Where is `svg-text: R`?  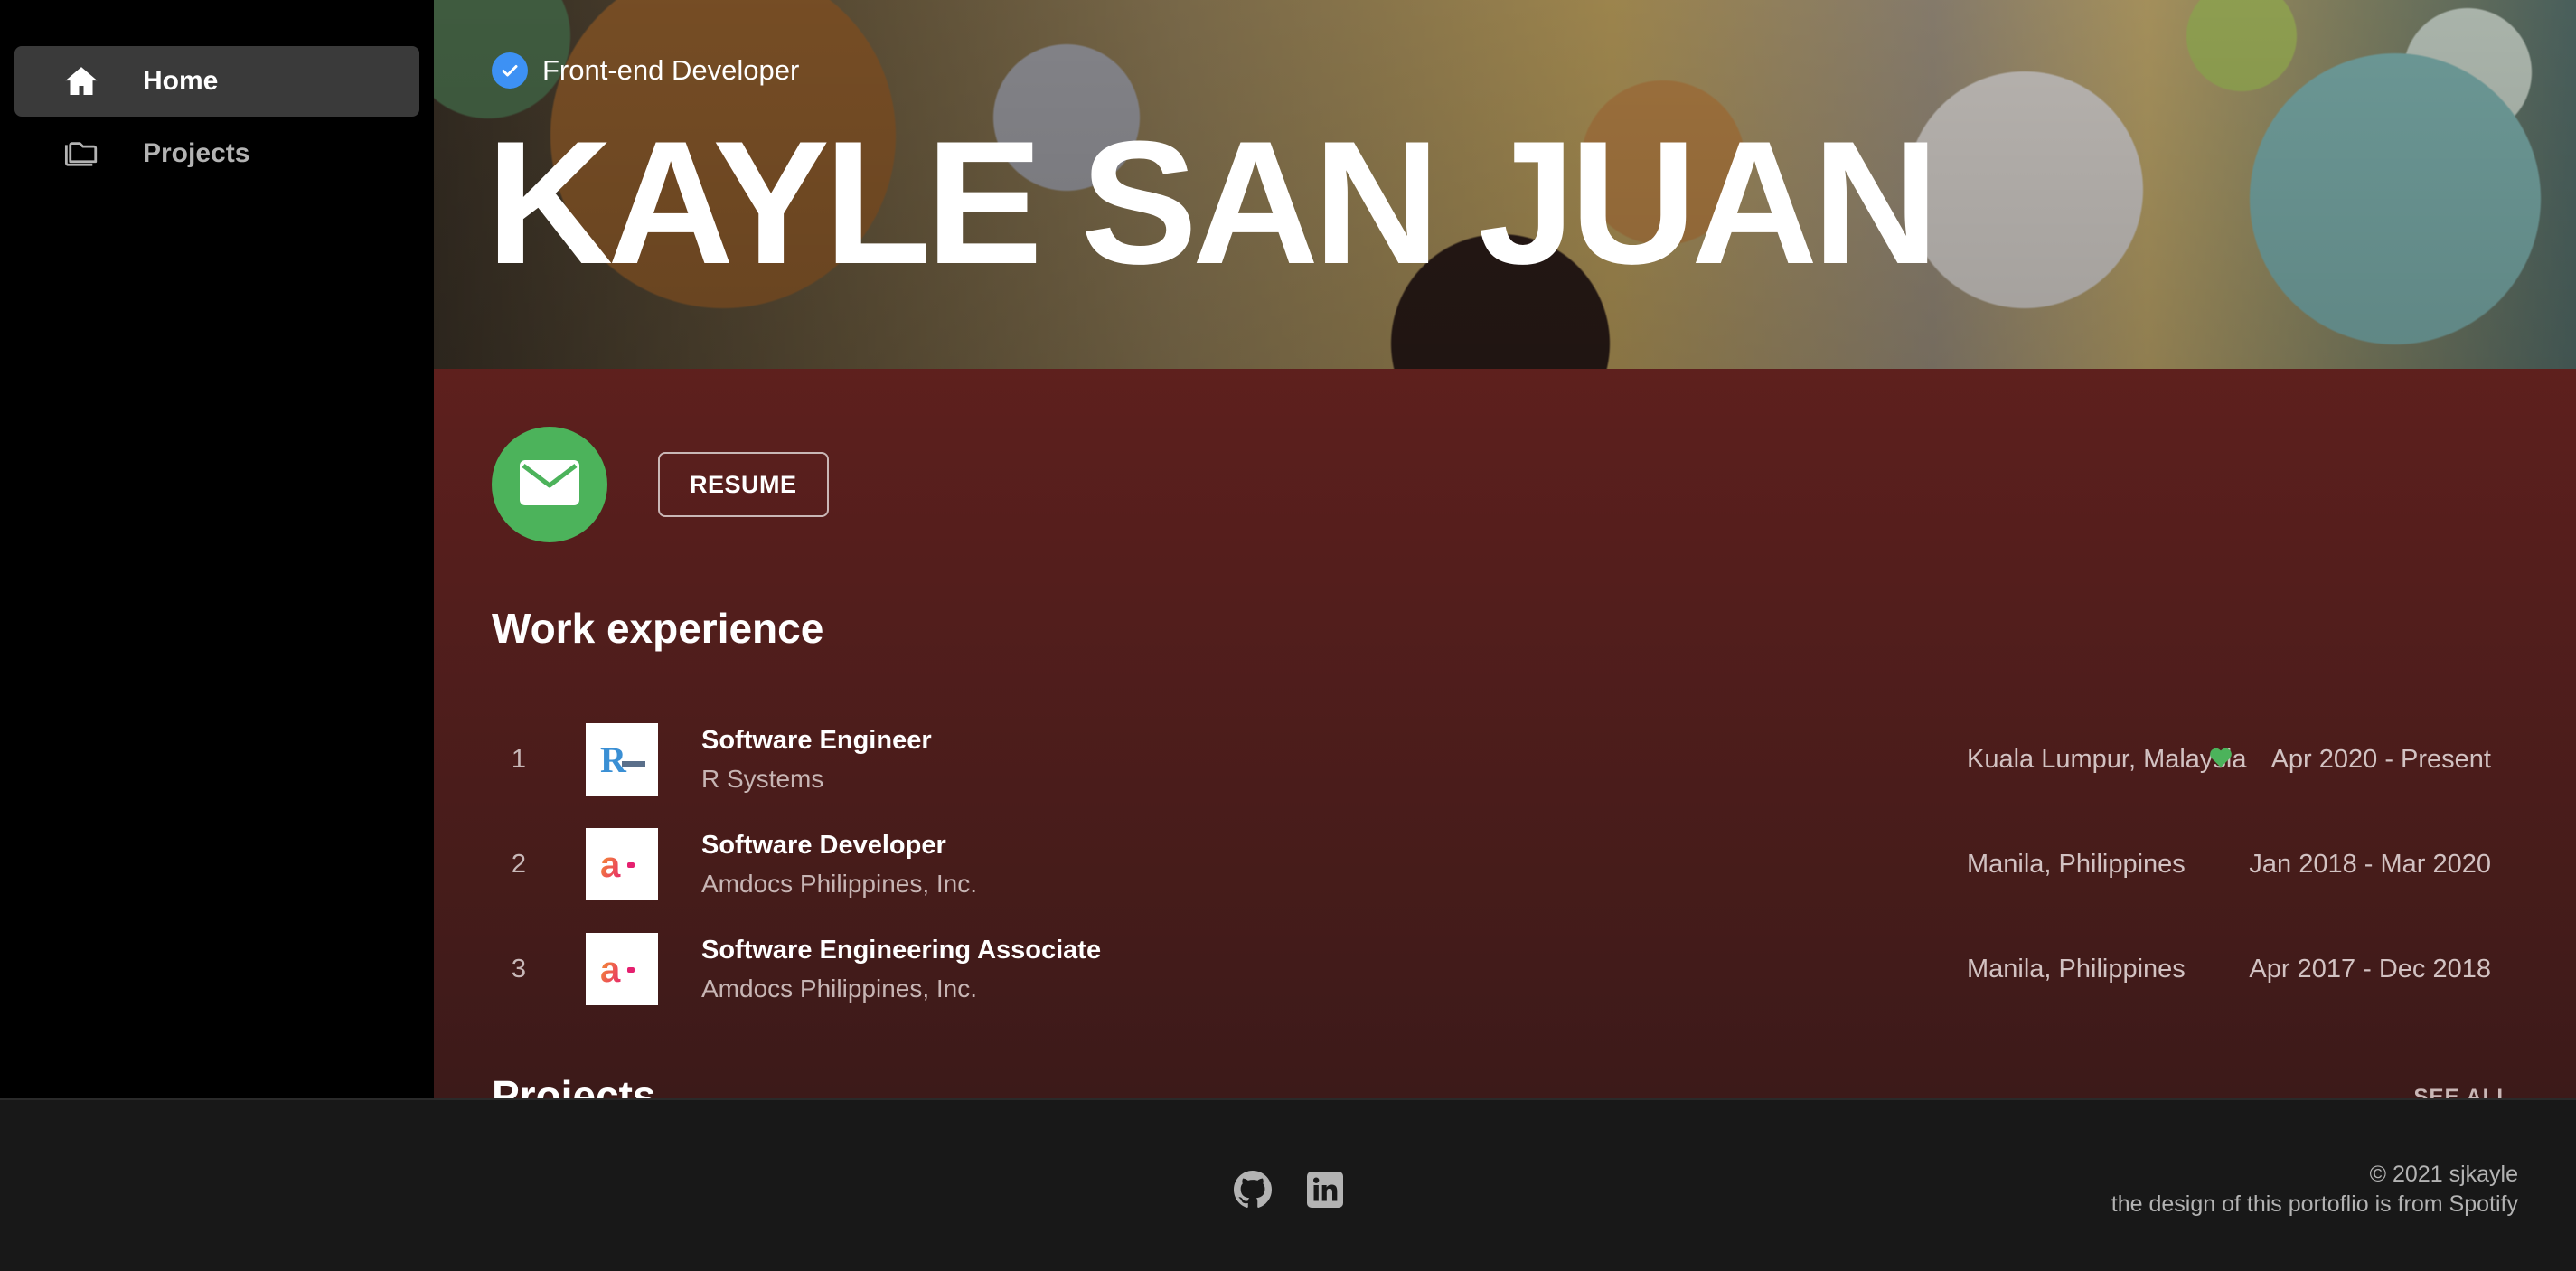
svg-text: R is located at coordinates (613, 759).